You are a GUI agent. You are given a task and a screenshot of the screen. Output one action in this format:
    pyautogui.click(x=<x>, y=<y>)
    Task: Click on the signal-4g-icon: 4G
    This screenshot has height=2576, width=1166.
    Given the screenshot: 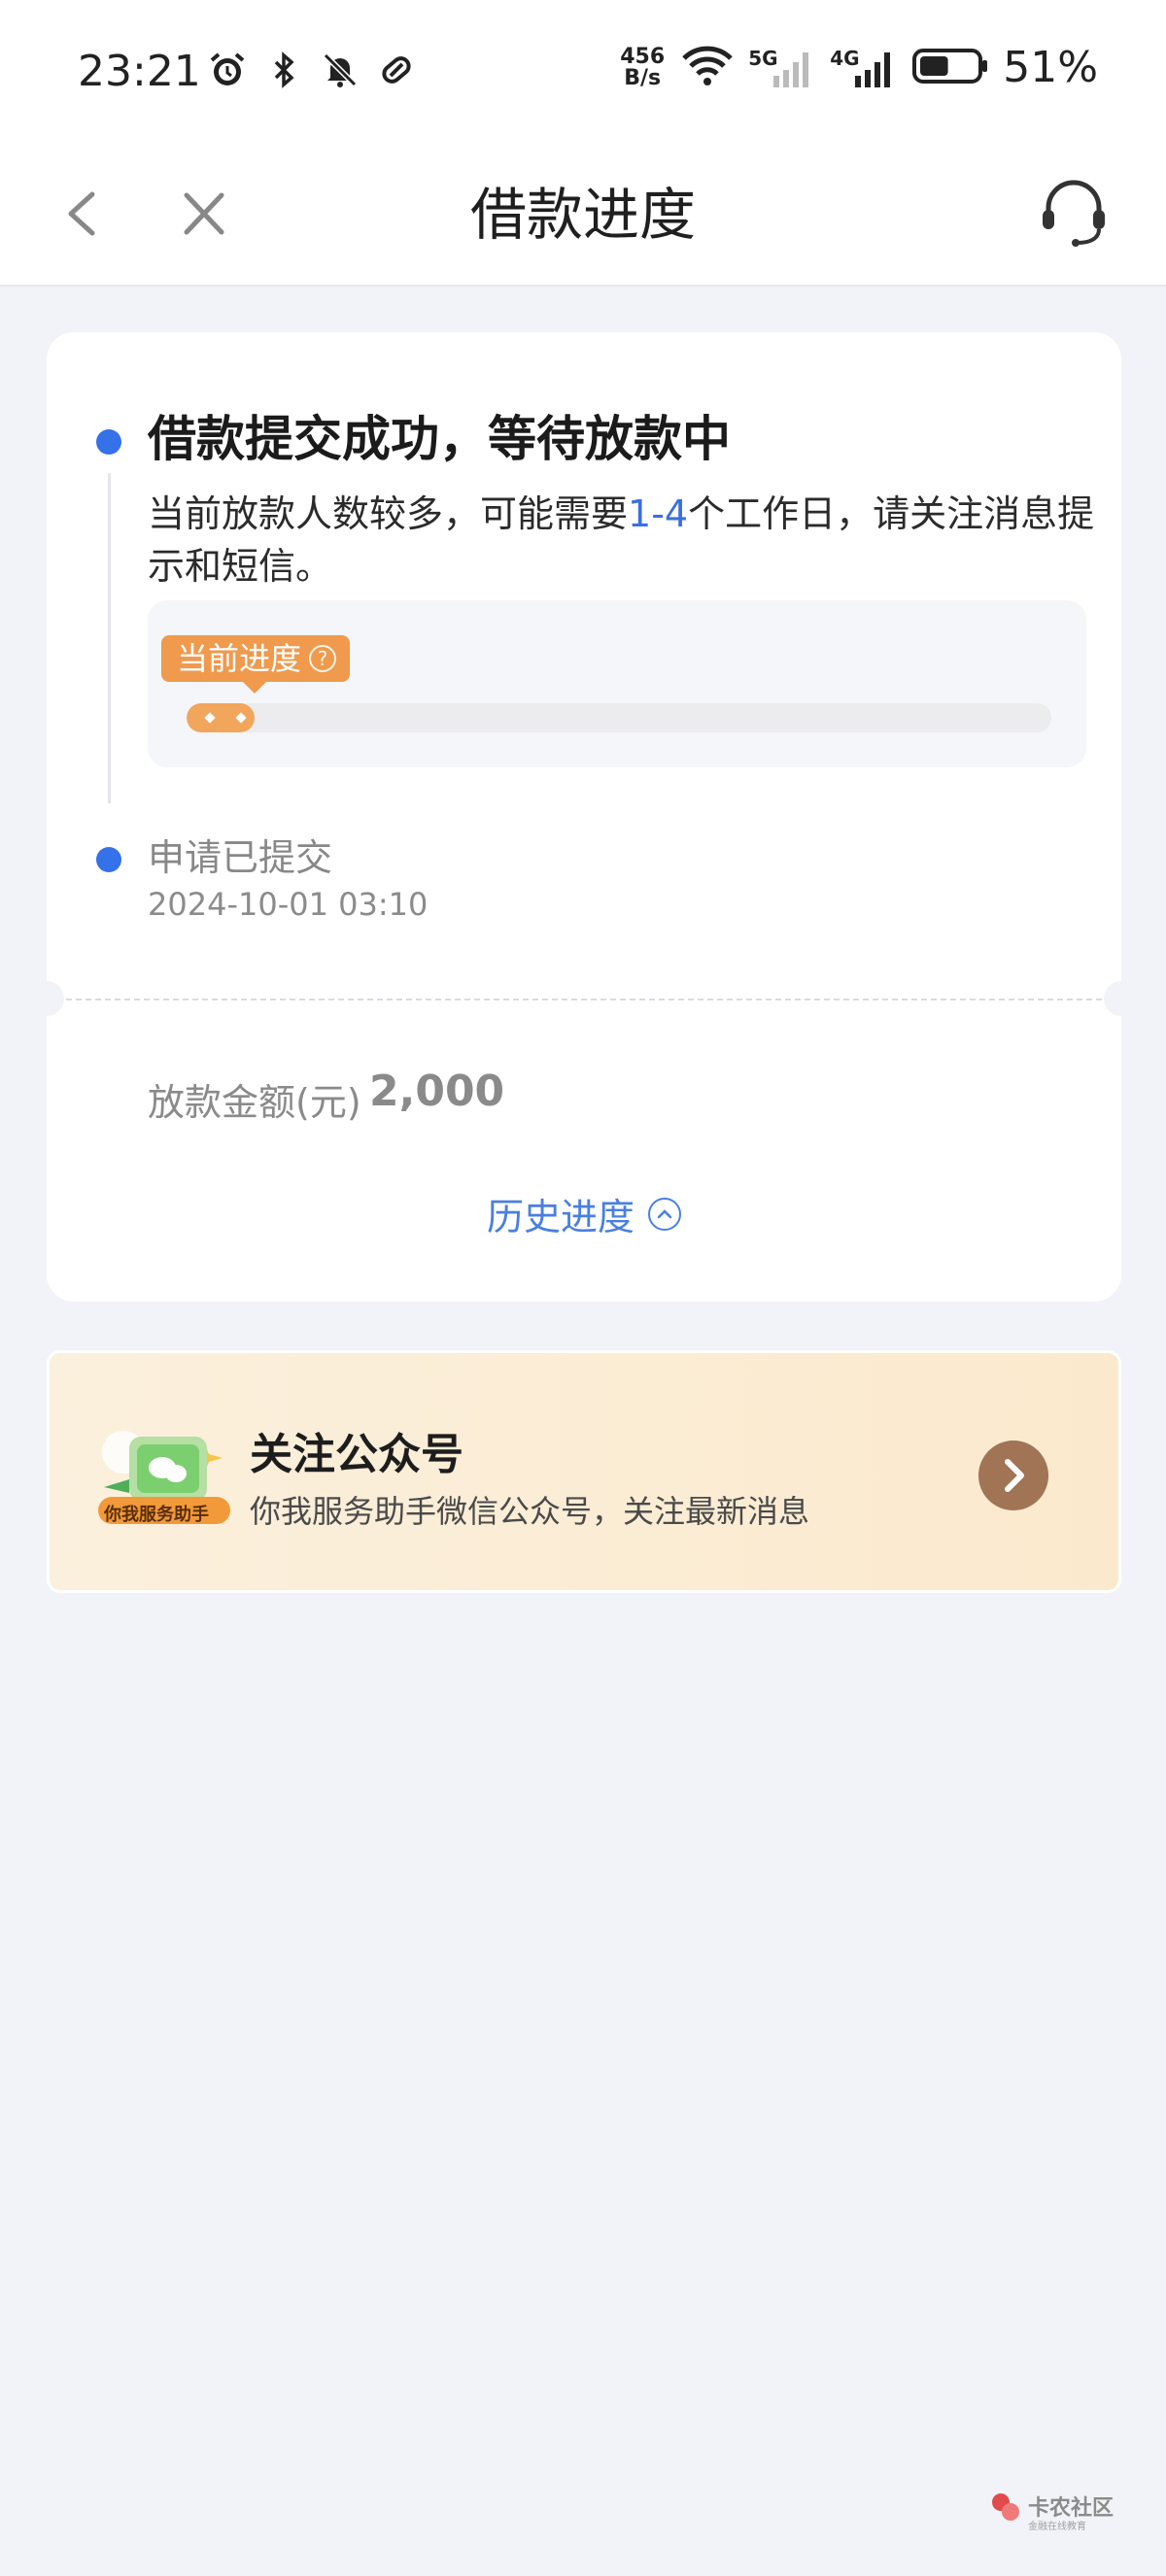 What is the action you would take?
    pyautogui.click(x=864, y=68)
    